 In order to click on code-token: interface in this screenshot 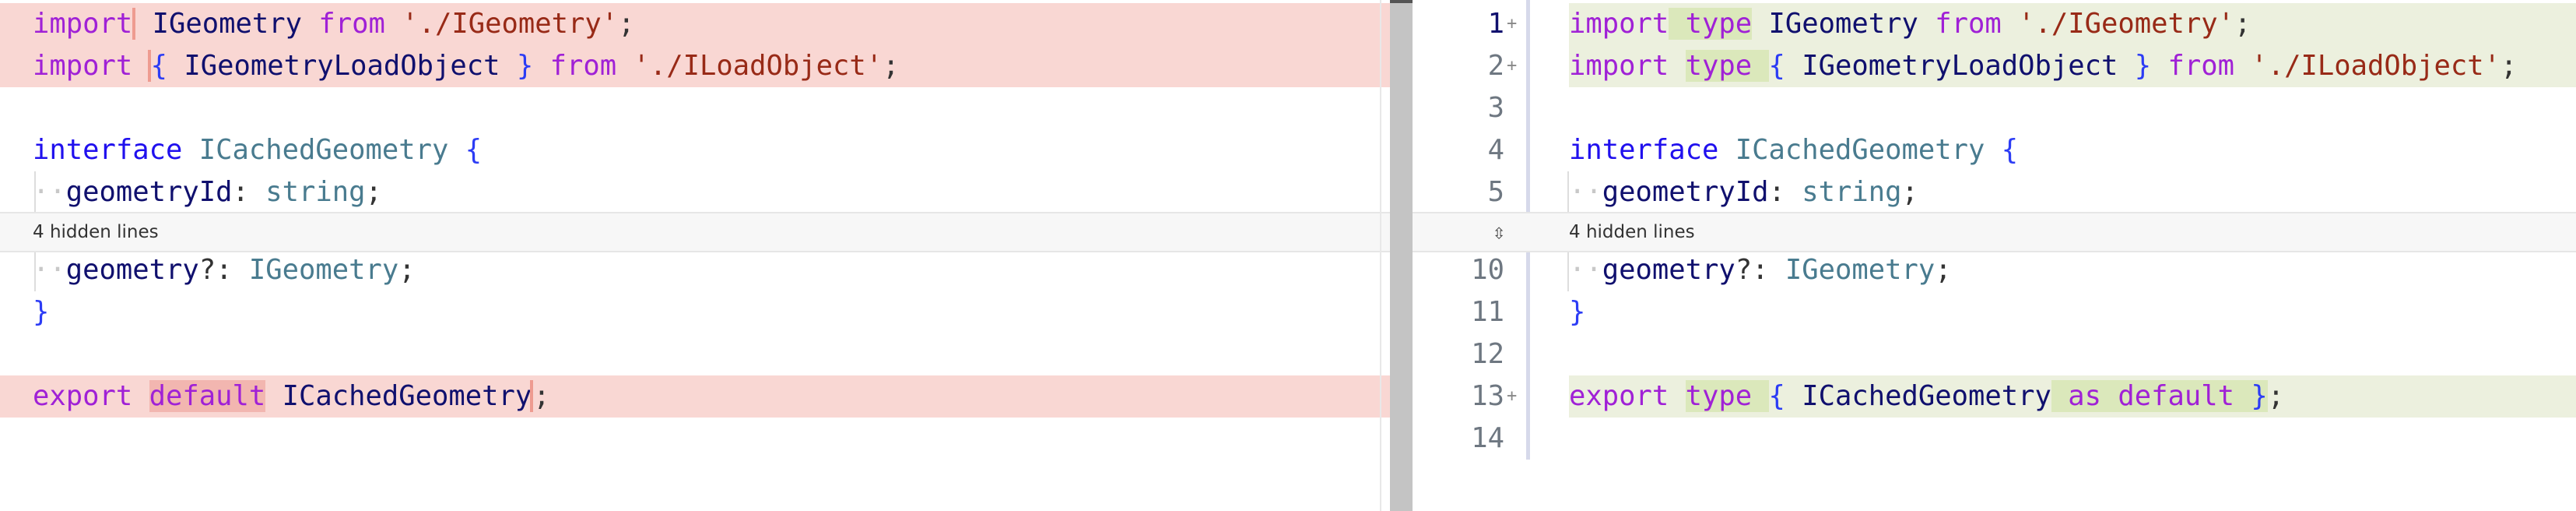, I will do `click(108, 150)`.